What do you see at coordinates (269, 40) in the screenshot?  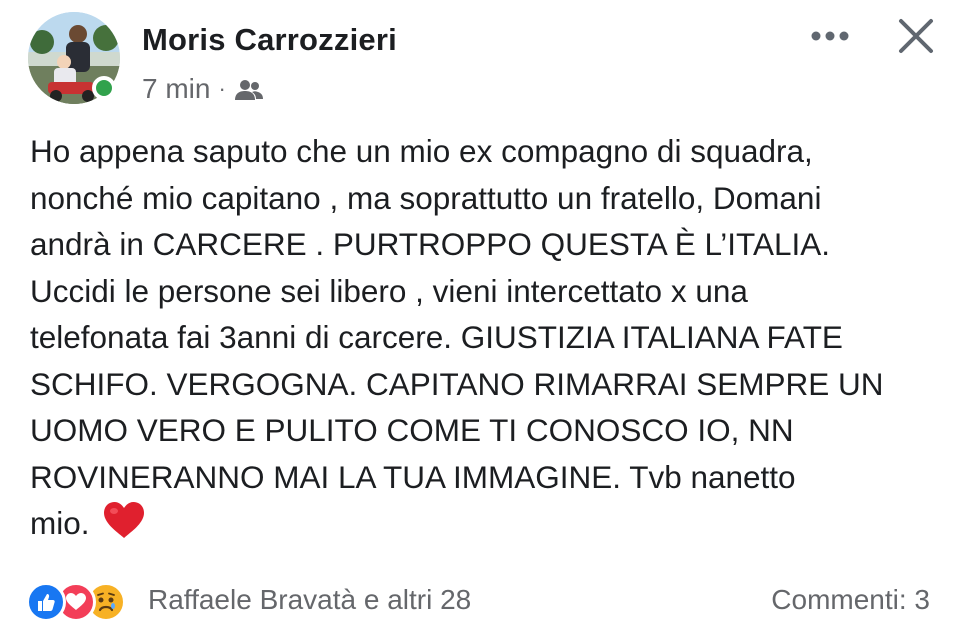 I see `author-name: Moris Carrozzieri` at bounding box center [269, 40].